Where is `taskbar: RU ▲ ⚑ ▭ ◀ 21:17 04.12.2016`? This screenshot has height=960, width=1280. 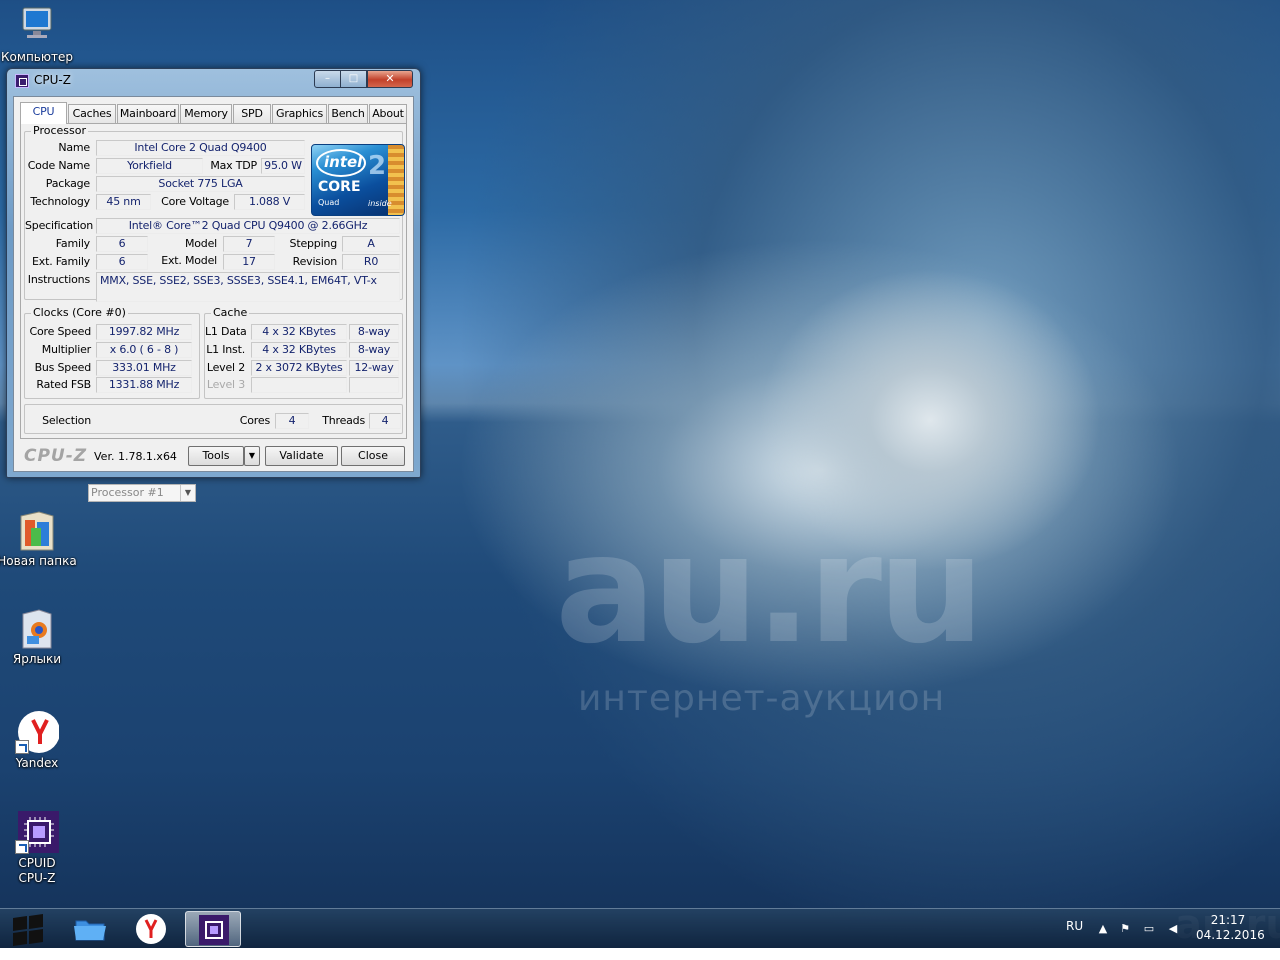
taskbar: RU ▲ ⚑ ▭ ◀ 21:17 04.12.2016 is located at coordinates (640, 928).